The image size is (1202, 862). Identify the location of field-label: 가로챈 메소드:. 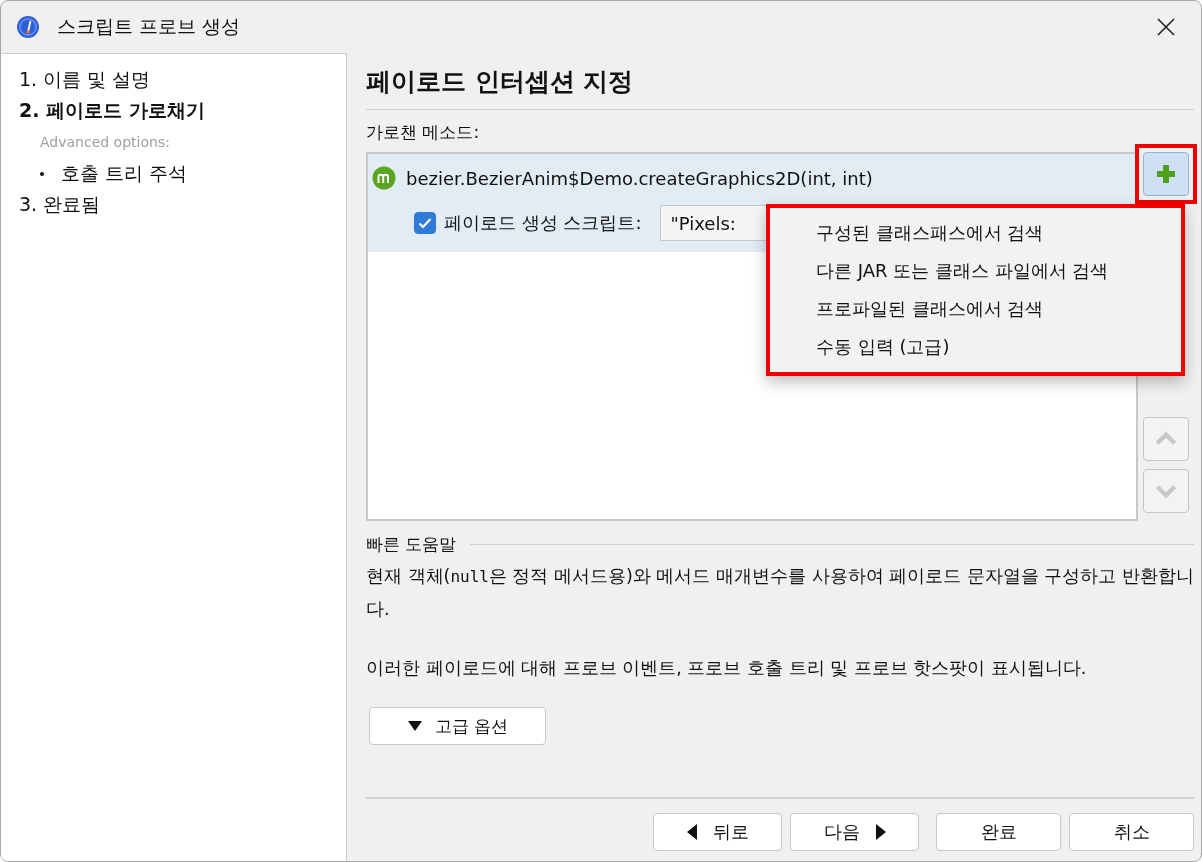
(423, 132).